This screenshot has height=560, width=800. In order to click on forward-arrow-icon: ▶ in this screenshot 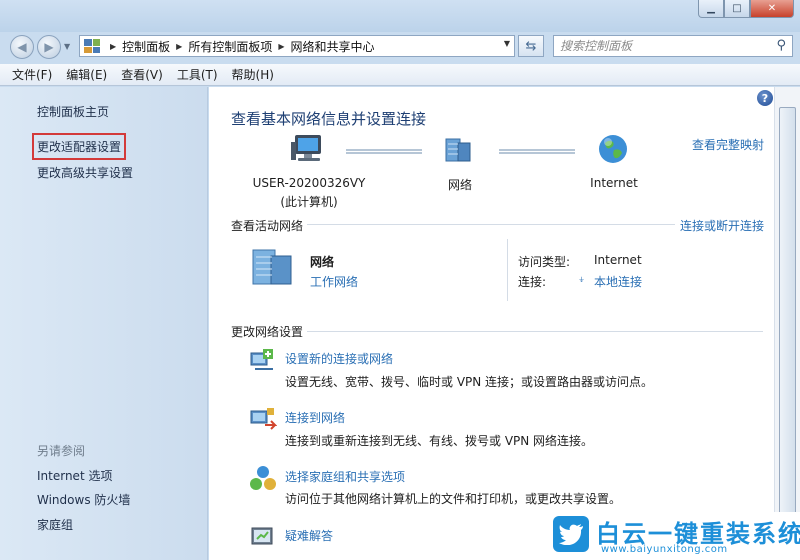, I will do `click(49, 47)`.